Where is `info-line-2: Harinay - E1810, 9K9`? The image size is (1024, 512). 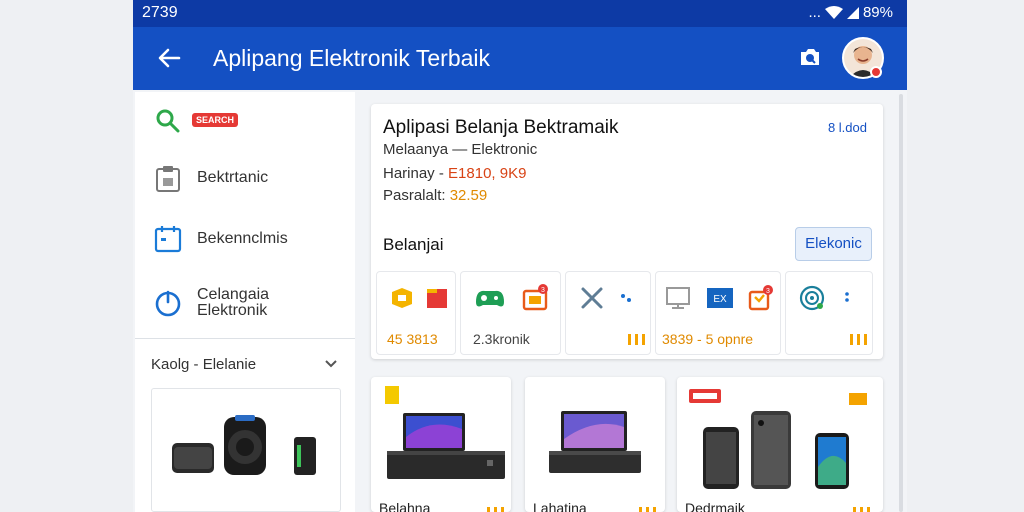 info-line-2: Harinay - E1810, 9K9 is located at coordinates (454, 173).